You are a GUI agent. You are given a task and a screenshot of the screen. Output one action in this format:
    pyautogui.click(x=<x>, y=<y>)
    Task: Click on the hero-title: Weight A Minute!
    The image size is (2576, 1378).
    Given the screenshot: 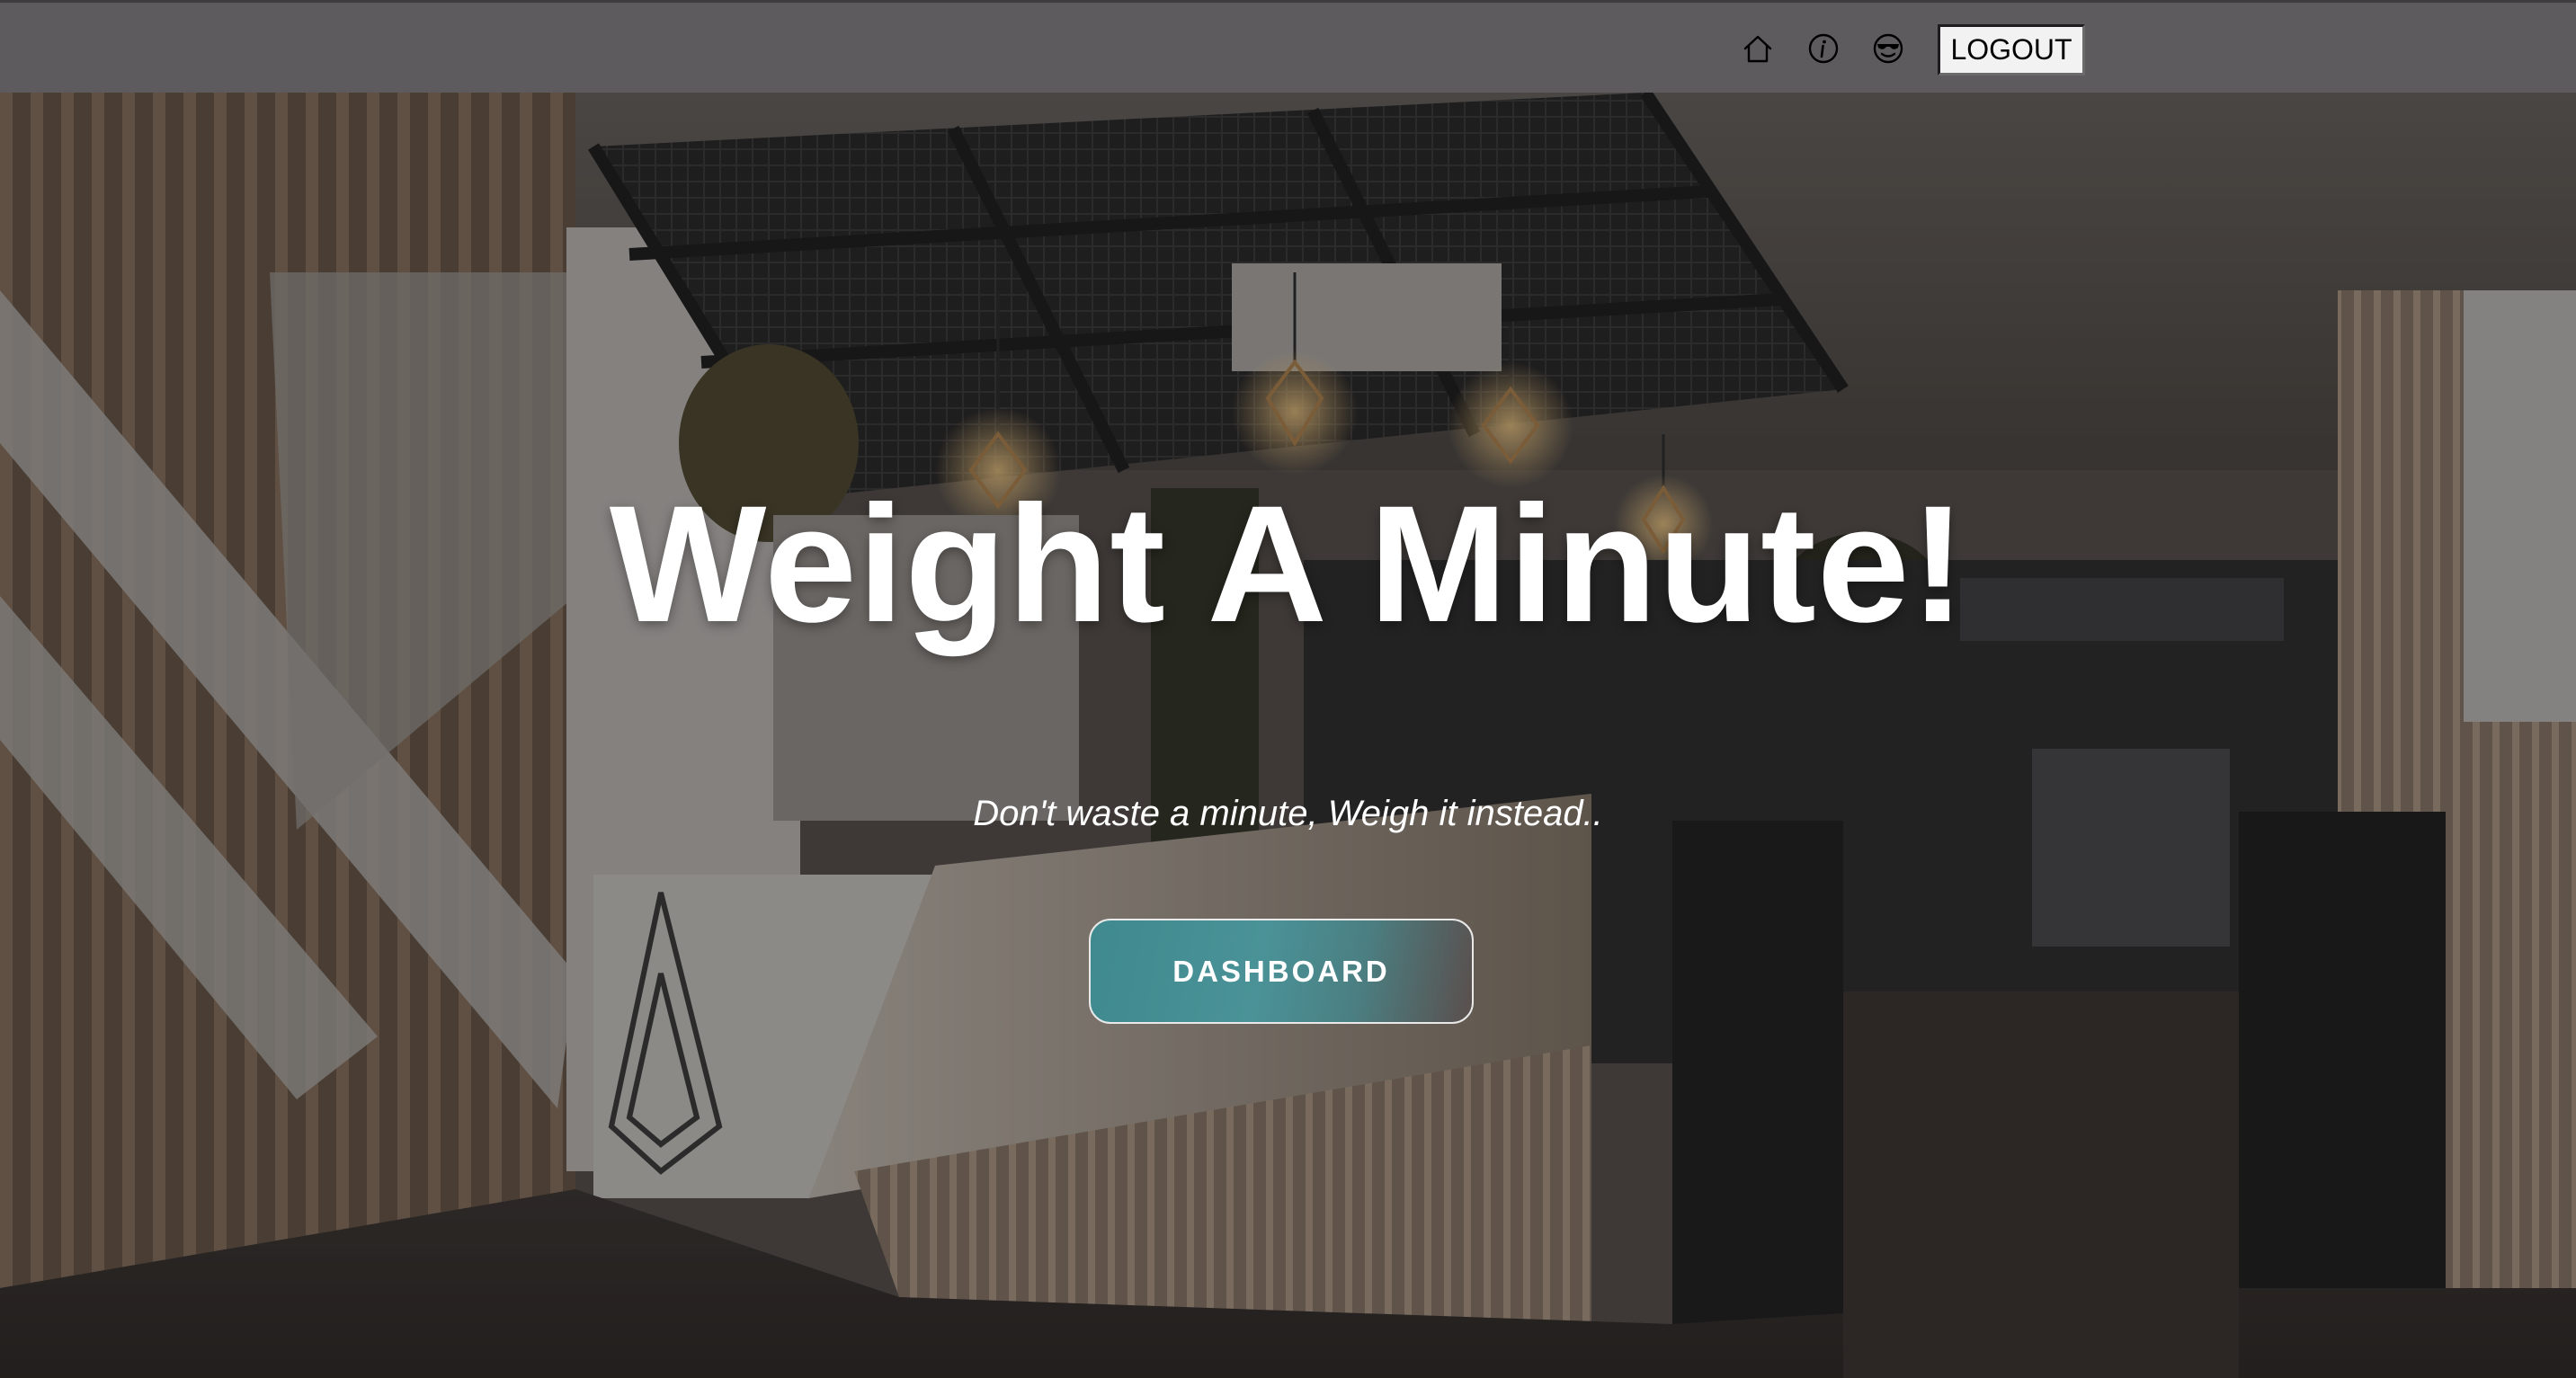 What is the action you would take?
    pyautogui.click(x=1288, y=564)
    